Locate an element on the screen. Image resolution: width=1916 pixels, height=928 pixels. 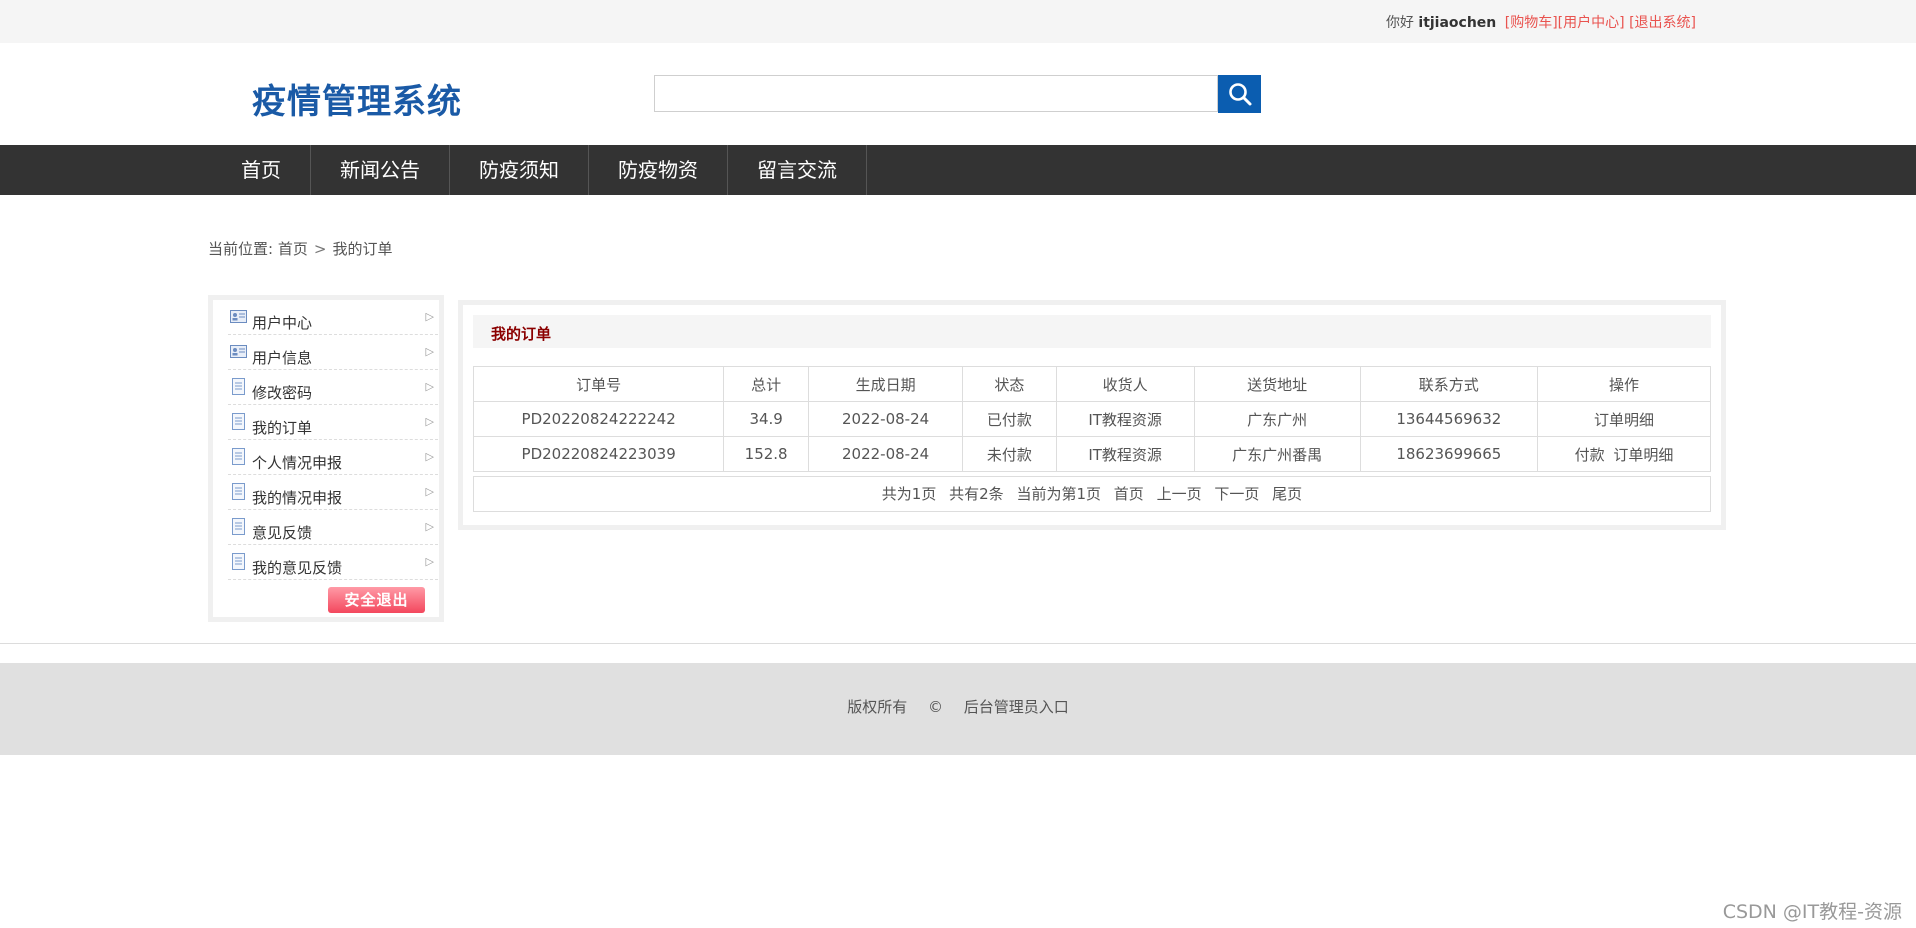
pager-first-link: 首页 is located at coordinates (1129, 494).